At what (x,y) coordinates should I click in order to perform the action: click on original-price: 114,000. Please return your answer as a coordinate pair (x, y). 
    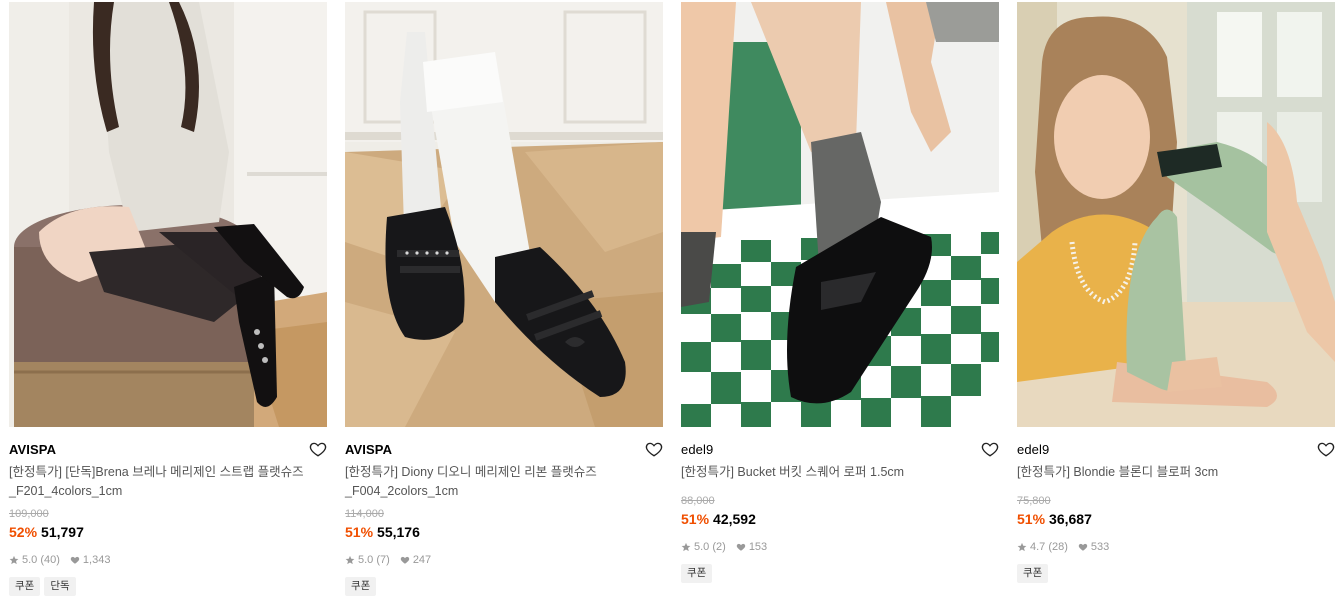
    Looking at the image, I should click on (364, 514).